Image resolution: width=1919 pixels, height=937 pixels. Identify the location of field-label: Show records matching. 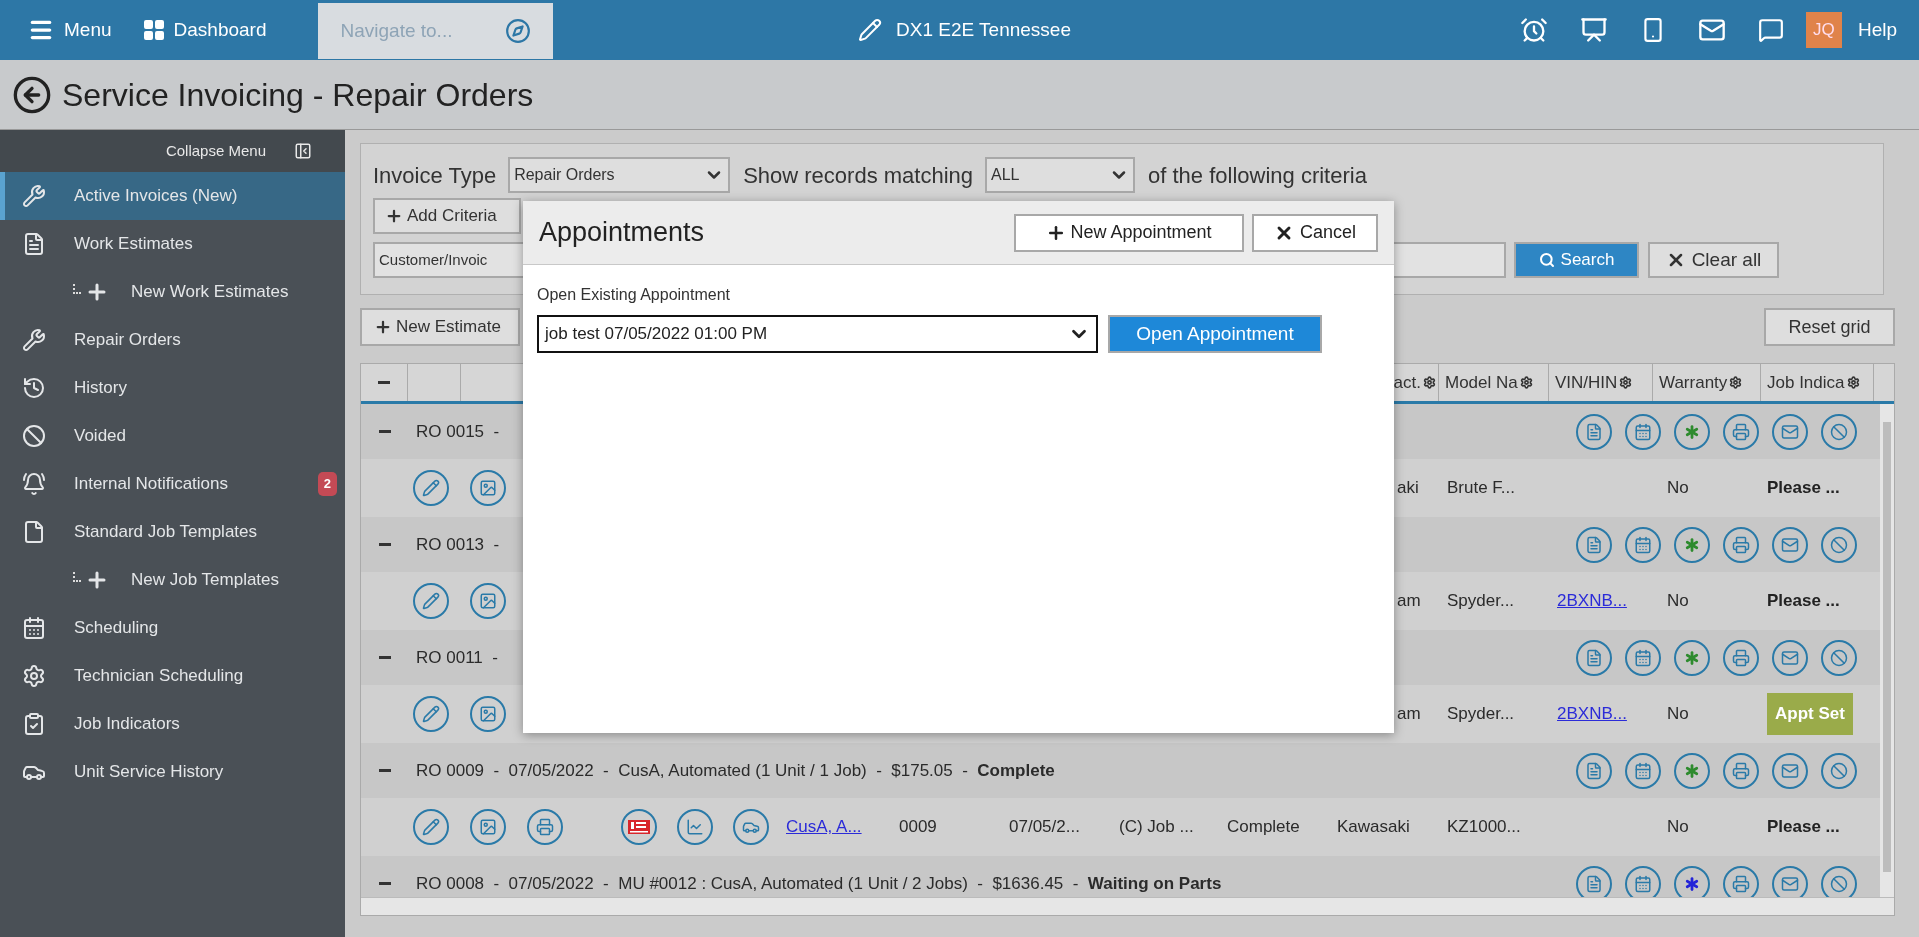
(858, 175).